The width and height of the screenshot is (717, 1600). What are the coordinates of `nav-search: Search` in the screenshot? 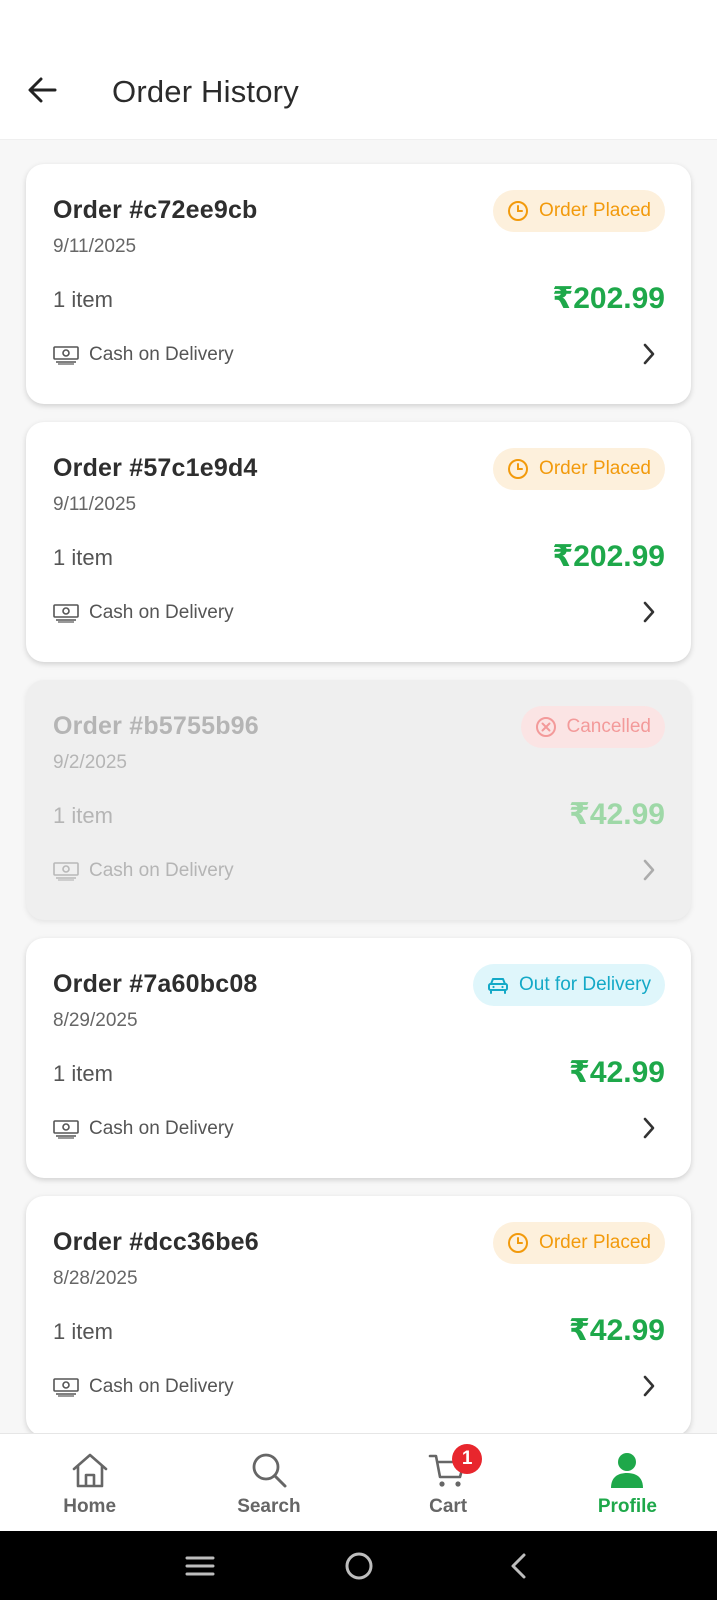 It's located at (268, 1482).